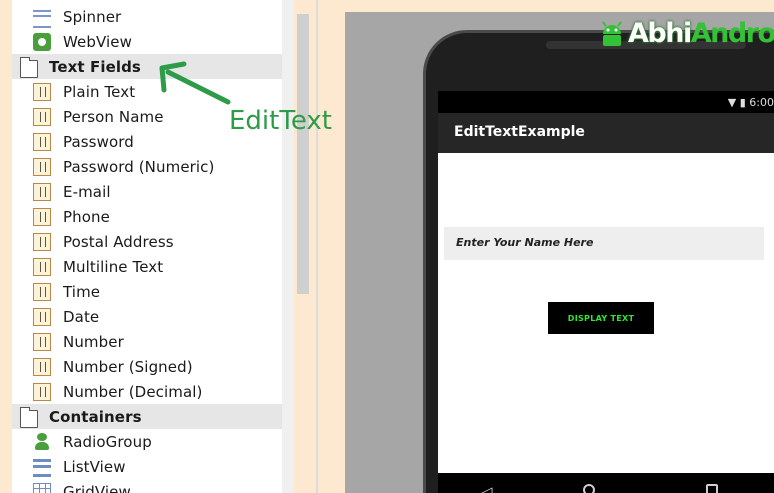 This screenshot has width=774, height=493. What do you see at coordinates (99, 91) in the screenshot?
I see `palette-item-label: Plain Text` at bounding box center [99, 91].